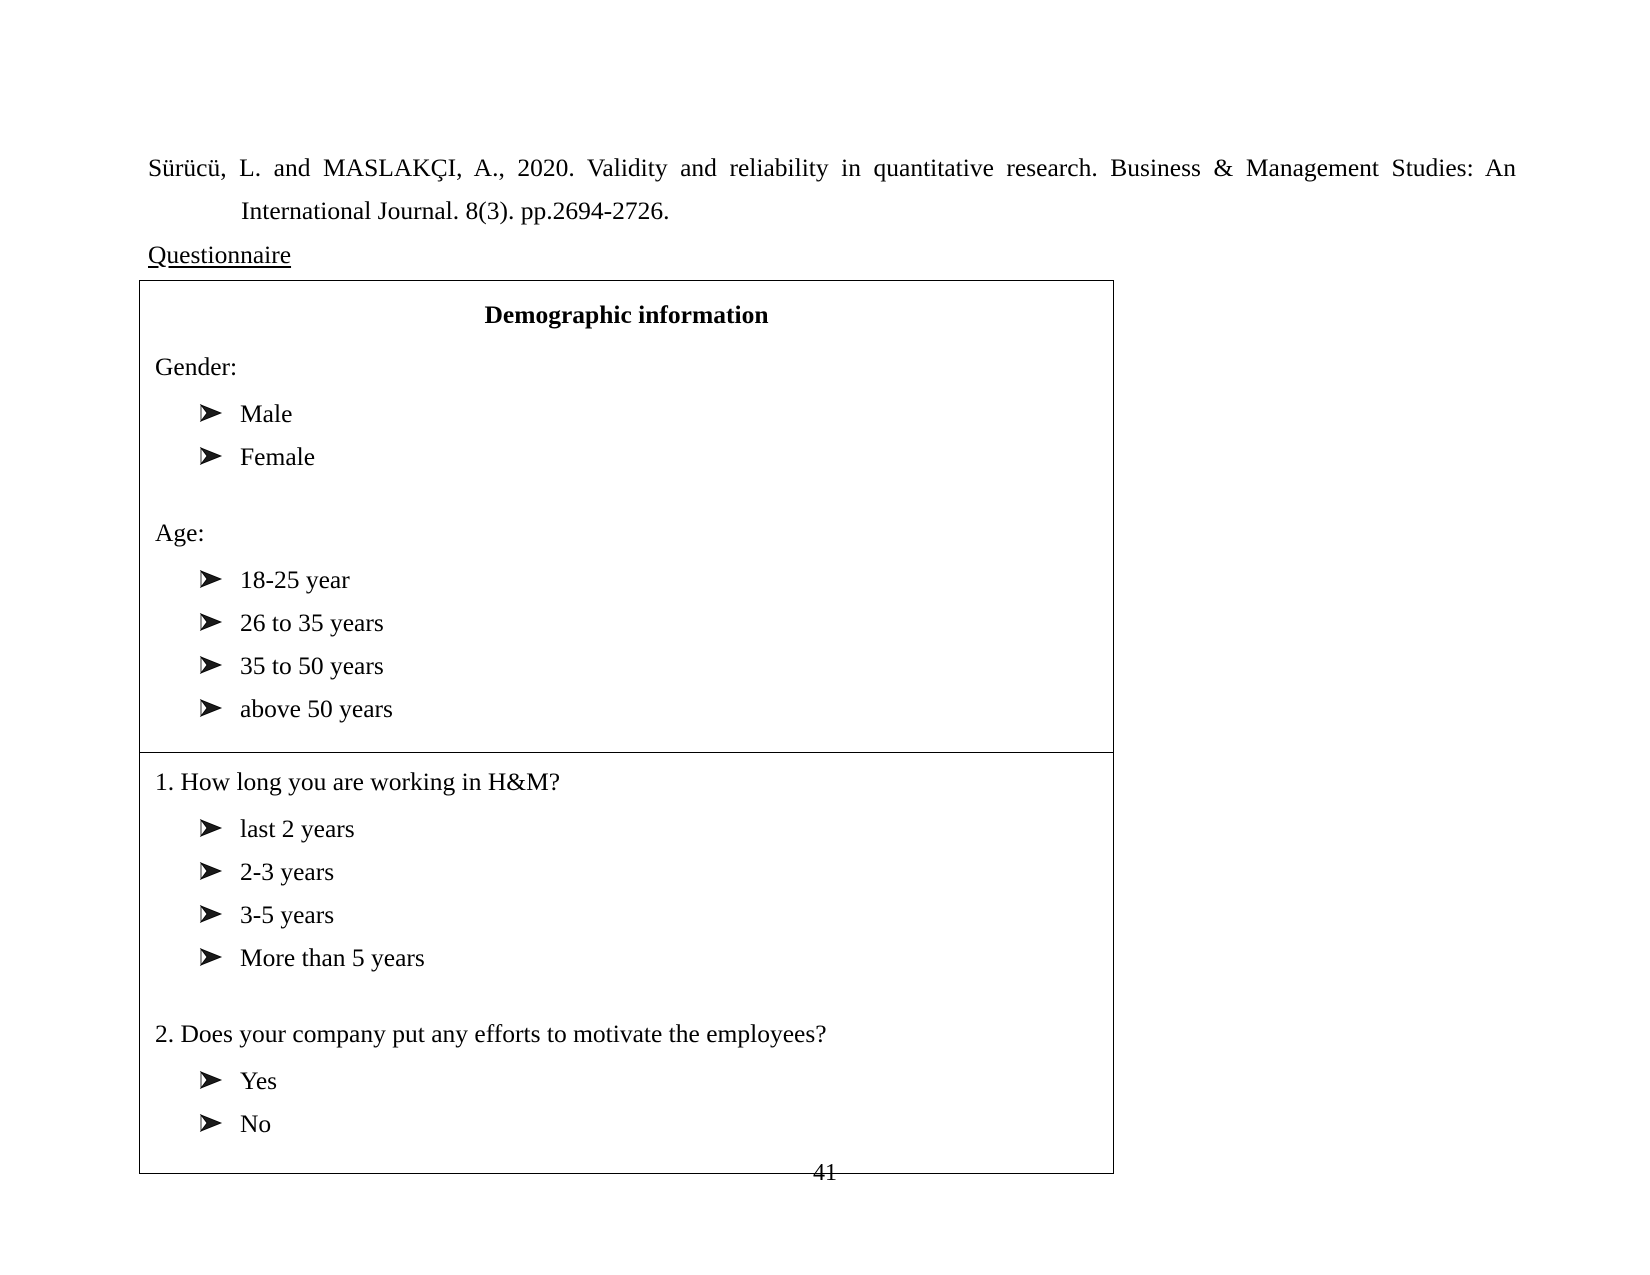 This screenshot has width=1650, height=1275. I want to click on question-1-prompt: 1. How long you are working in H&M?, so click(358, 781).